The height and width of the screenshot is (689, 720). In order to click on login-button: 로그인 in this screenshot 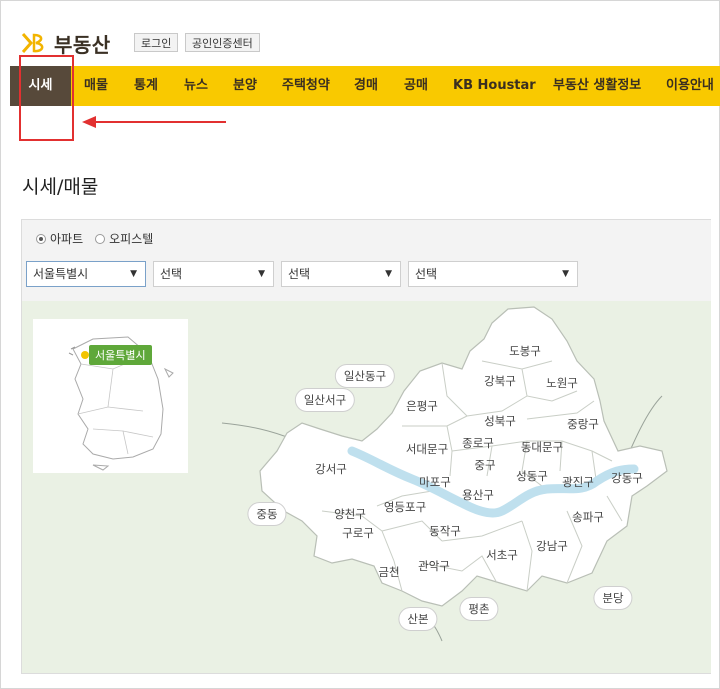, I will do `click(156, 42)`.